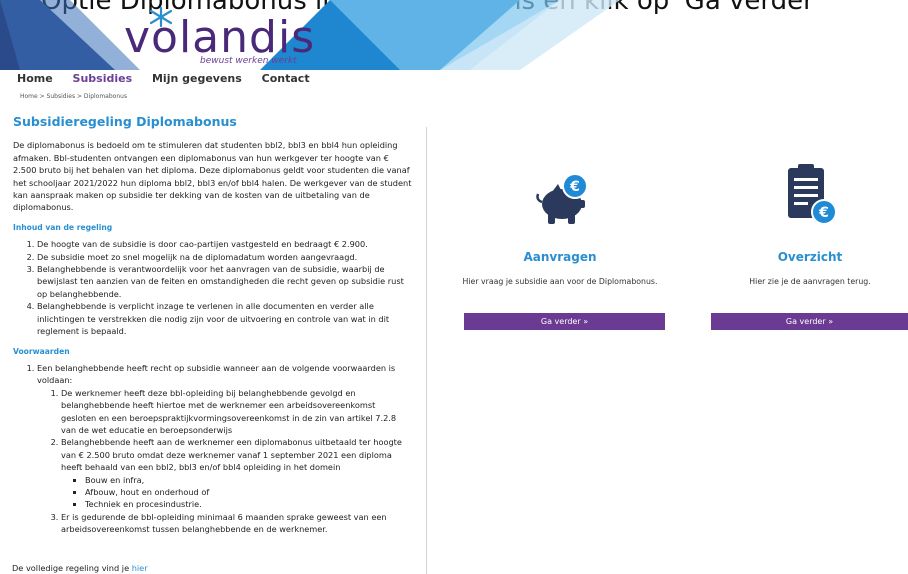 The height and width of the screenshot is (574, 908). What do you see at coordinates (809, 321) in the screenshot?
I see `ga-verder-overzicht-button: Ga verder »` at bounding box center [809, 321].